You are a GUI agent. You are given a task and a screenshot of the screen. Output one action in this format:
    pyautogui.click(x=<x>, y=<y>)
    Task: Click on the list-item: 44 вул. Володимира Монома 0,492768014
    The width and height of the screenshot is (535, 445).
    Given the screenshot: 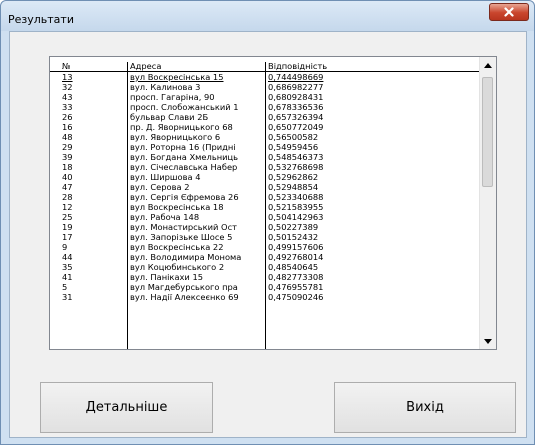 What is the action you would take?
    pyautogui.click(x=265, y=257)
    